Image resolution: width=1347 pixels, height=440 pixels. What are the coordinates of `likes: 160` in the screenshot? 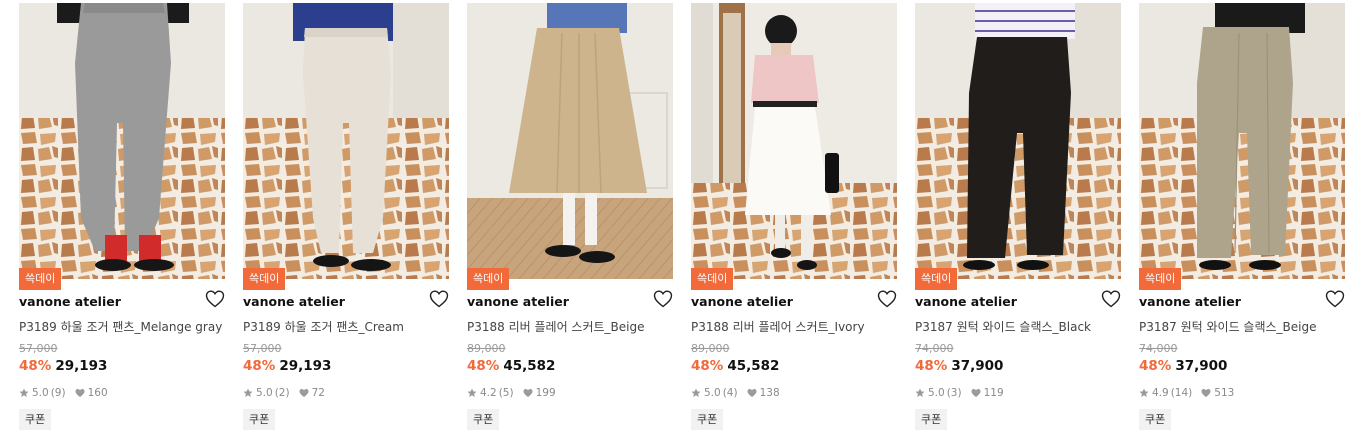 It's located at (91, 393).